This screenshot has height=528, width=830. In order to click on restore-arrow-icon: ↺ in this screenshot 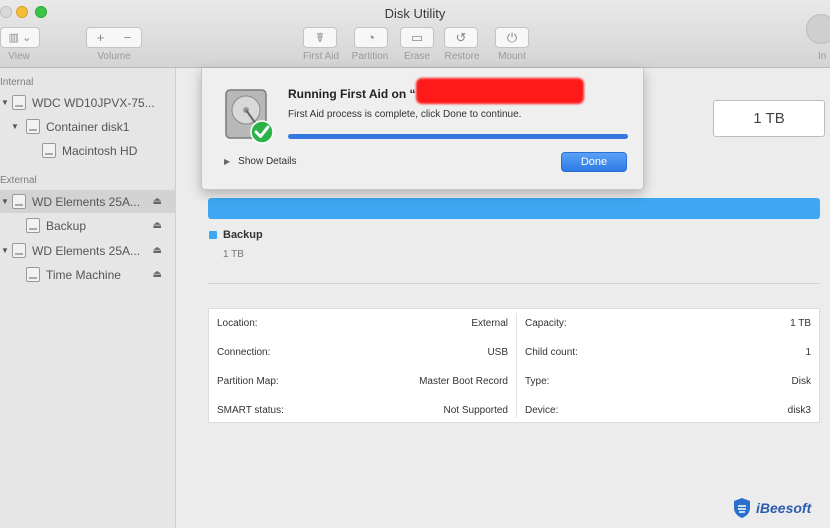, I will do `click(461, 37)`.